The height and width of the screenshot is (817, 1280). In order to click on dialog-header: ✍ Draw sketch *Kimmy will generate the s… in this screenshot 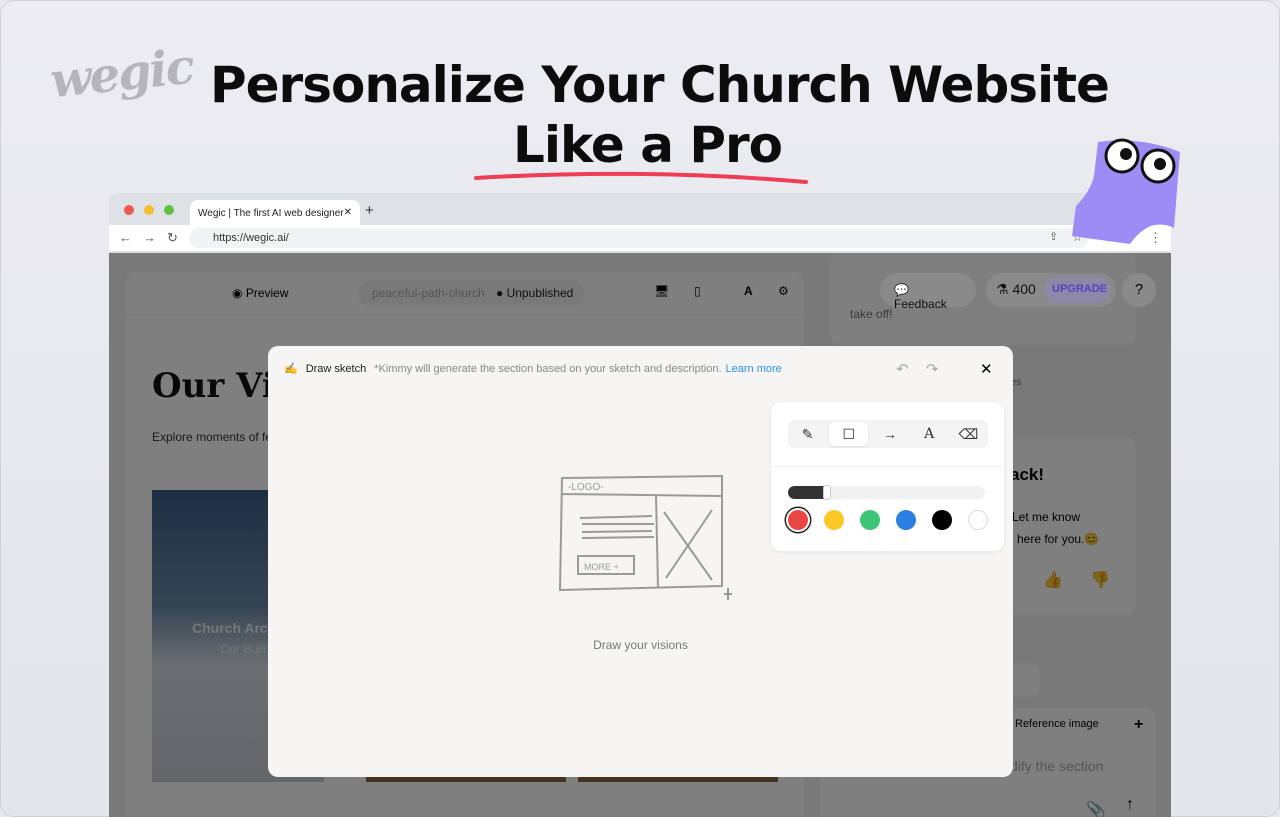, I will do `click(533, 369)`.